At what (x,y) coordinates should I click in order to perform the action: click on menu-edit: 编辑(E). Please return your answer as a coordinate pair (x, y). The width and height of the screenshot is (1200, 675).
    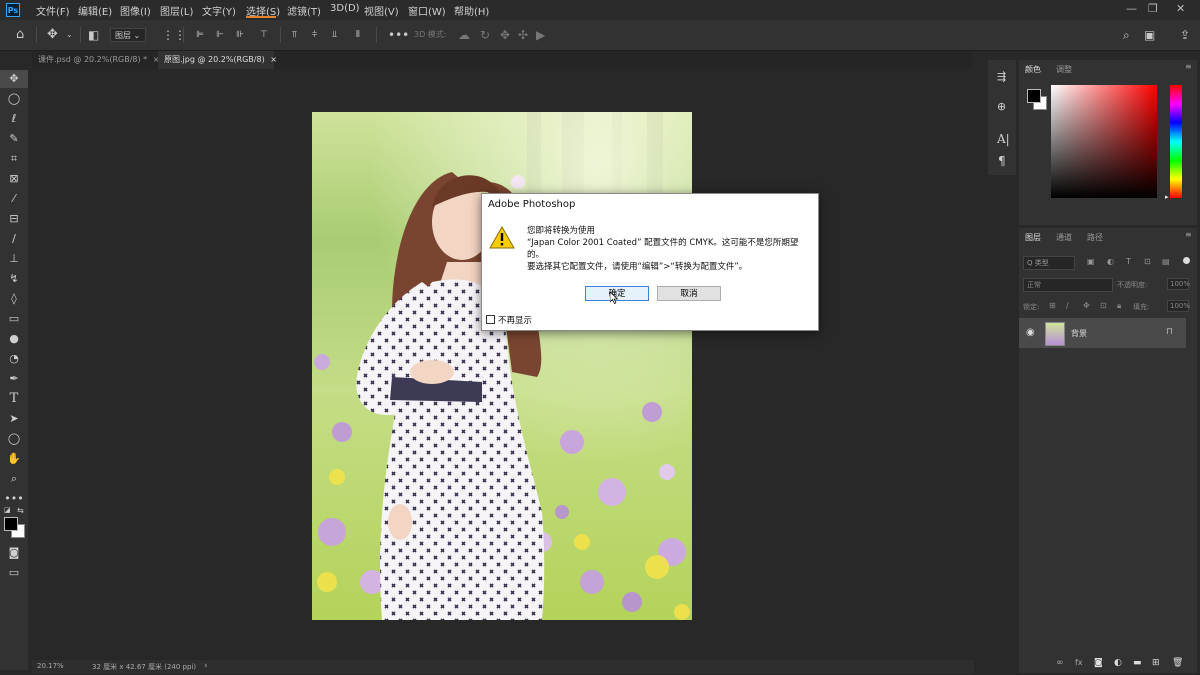
    Looking at the image, I should click on (95, 10).